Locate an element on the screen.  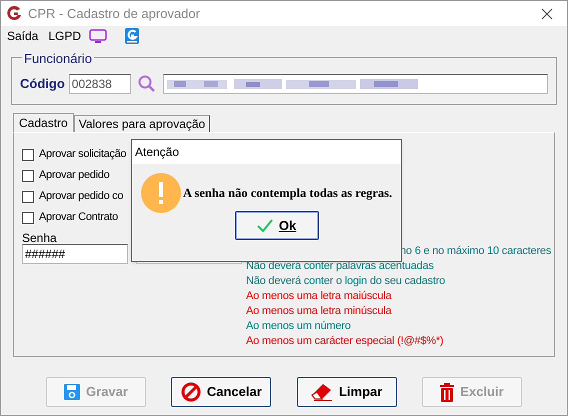
rule-text: Ao menos uma letra maiúscula is located at coordinates (319, 296).